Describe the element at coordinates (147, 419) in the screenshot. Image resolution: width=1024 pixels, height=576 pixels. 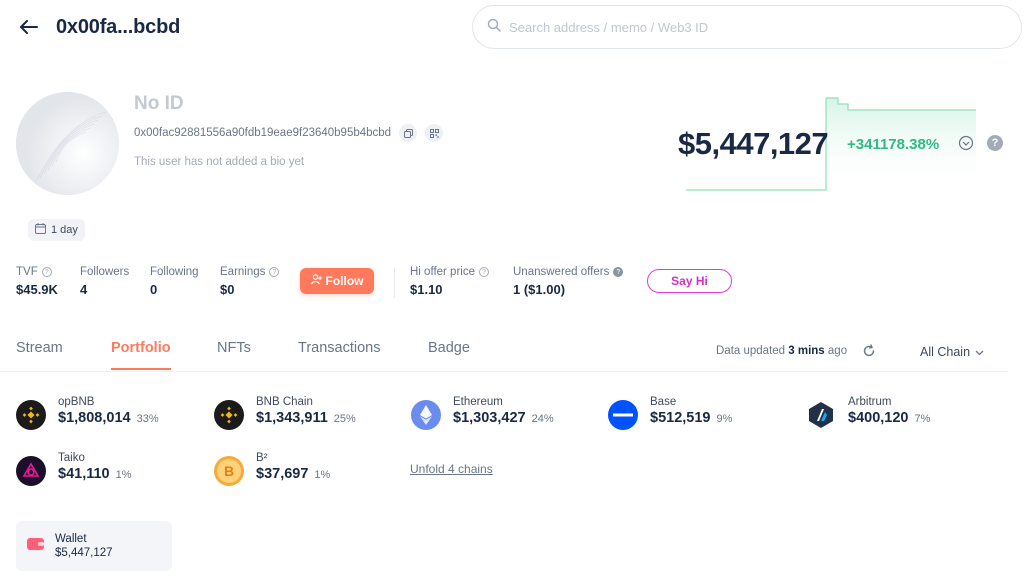
I see `chain-percent: 33%` at that location.